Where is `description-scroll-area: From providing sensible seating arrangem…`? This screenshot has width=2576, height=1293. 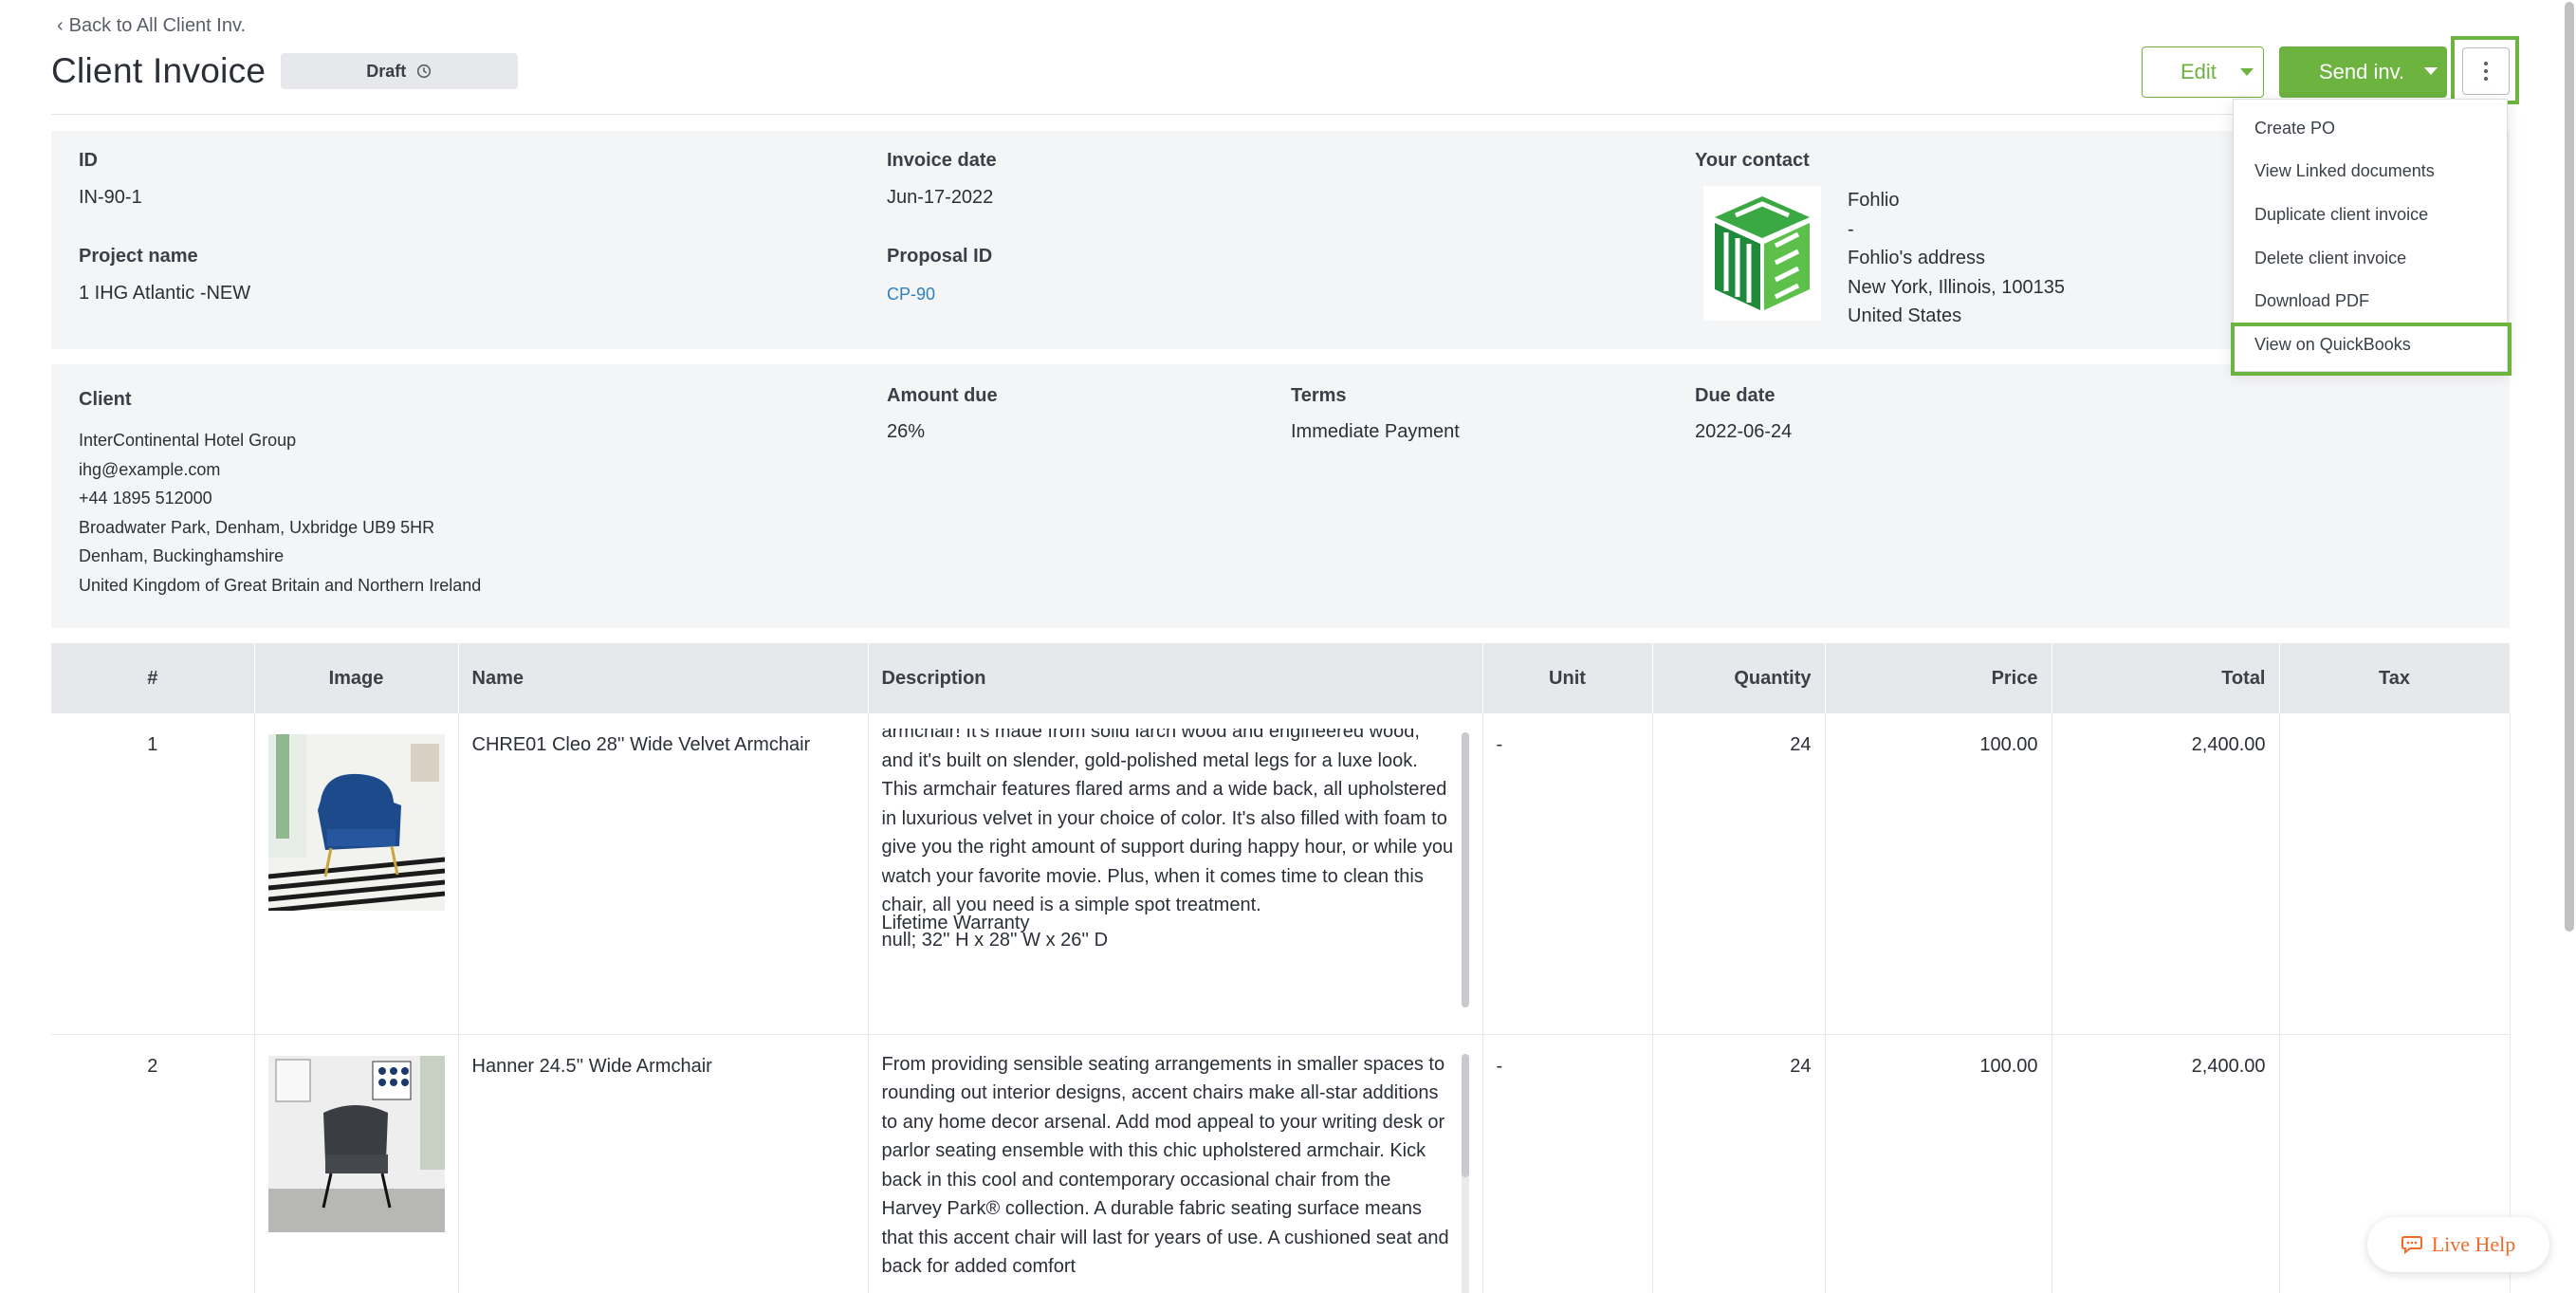 description-scroll-area: From providing sensible seating arrangem… is located at coordinates (1175, 1171).